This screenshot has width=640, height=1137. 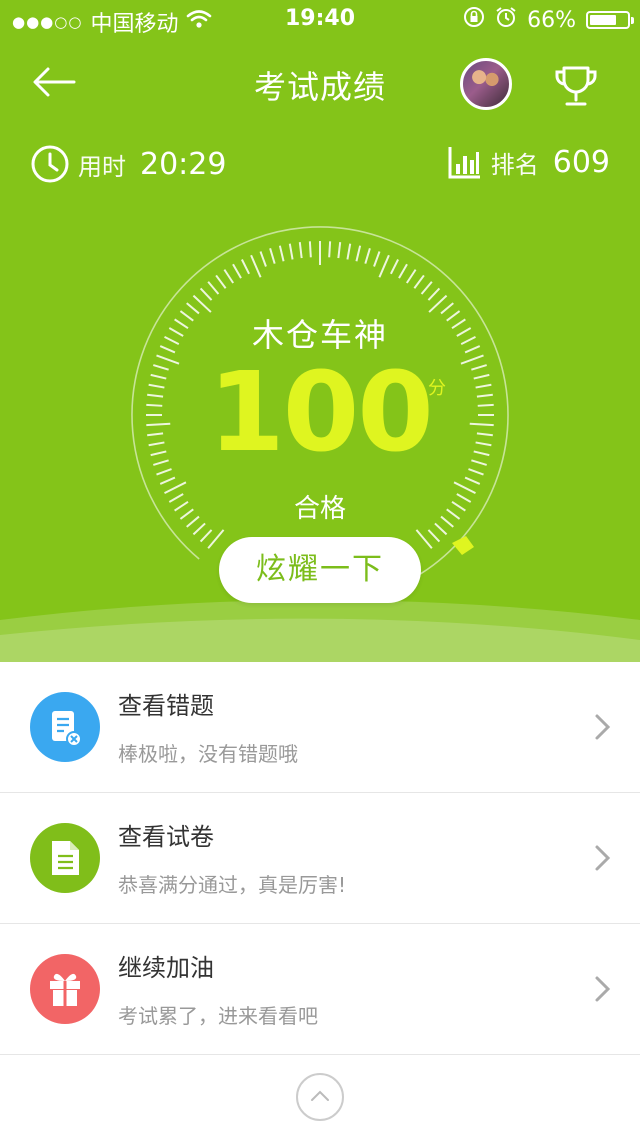 What do you see at coordinates (183, 164) in the screenshot?
I see `time-used-value: 20:29` at bounding box center [183, 164].